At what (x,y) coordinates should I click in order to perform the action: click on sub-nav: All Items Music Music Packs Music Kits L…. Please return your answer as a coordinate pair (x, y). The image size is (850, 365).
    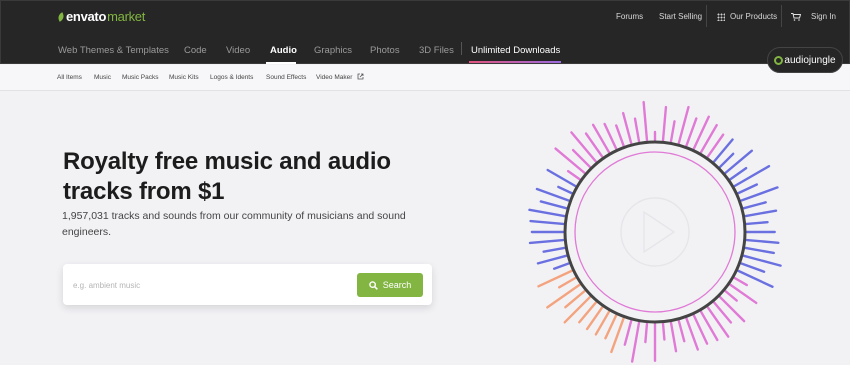
    Looking at the image, I should click on (425, 78).